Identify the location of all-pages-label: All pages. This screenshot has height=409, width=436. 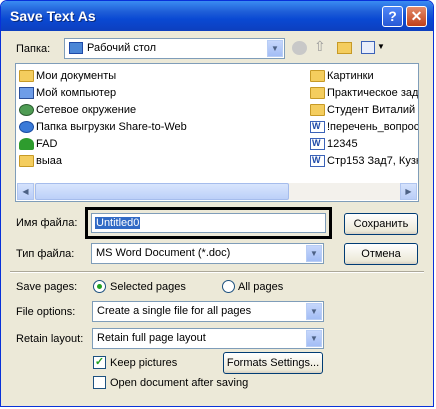
(260, 287).